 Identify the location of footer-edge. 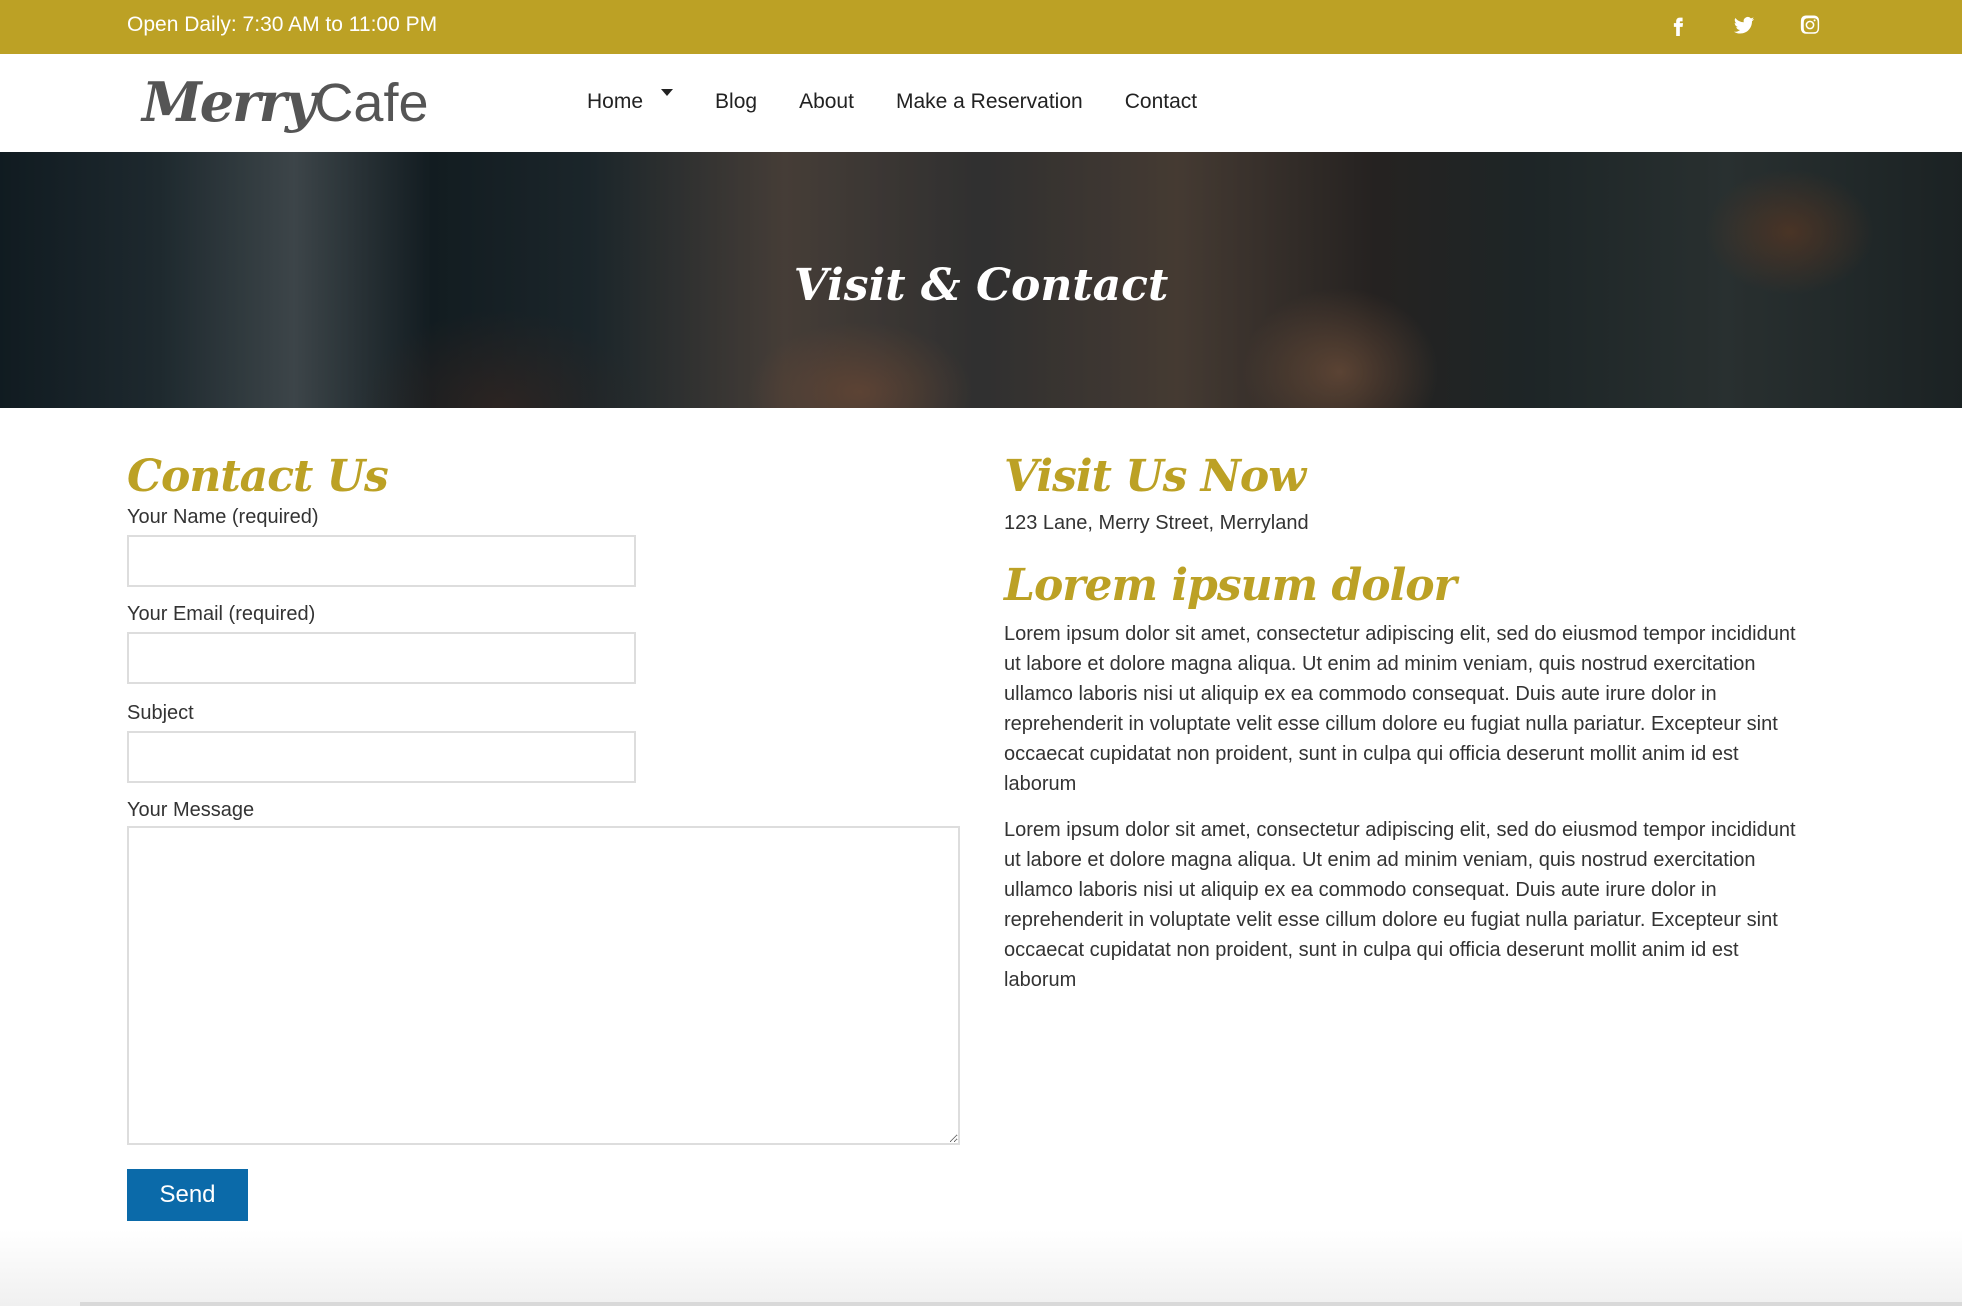
(1021, 1304).